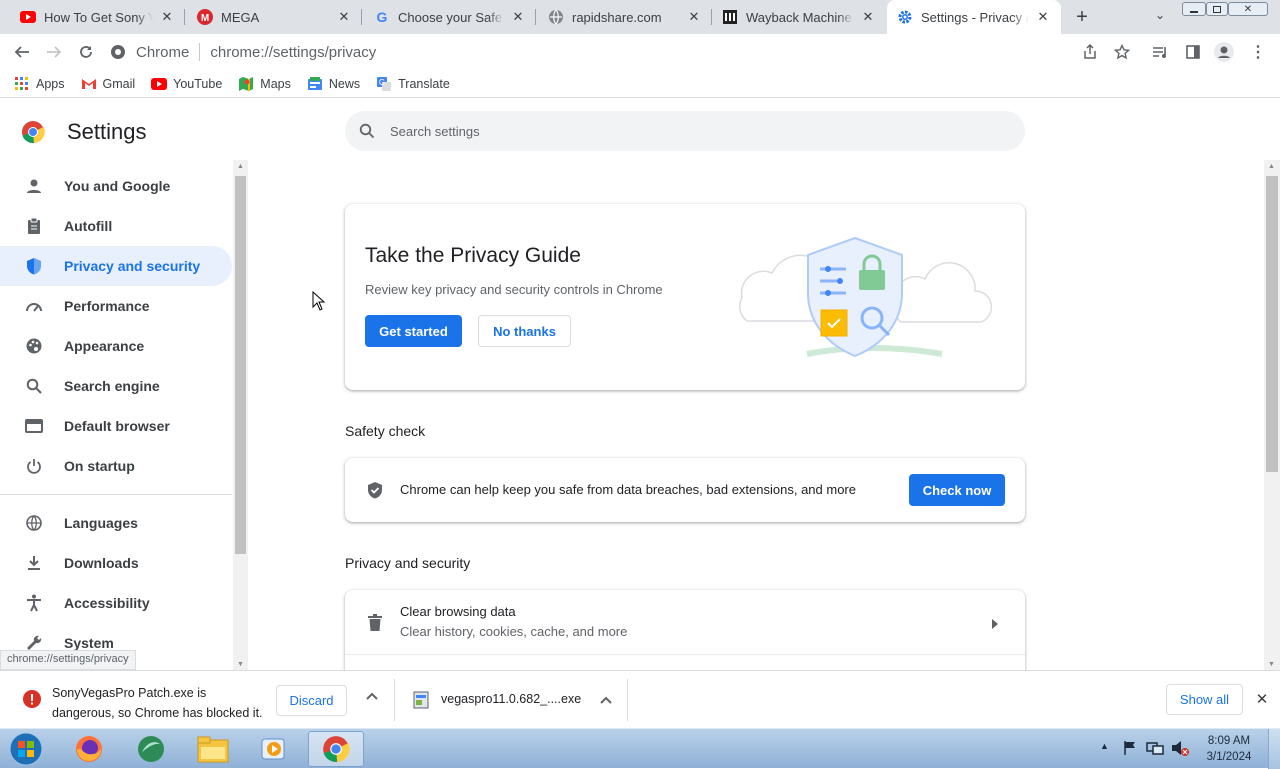  What do you see at coordinates (860, 298) in the screenshot?
I see `privacy-guide-illustration` at bounding box center [860, 298].